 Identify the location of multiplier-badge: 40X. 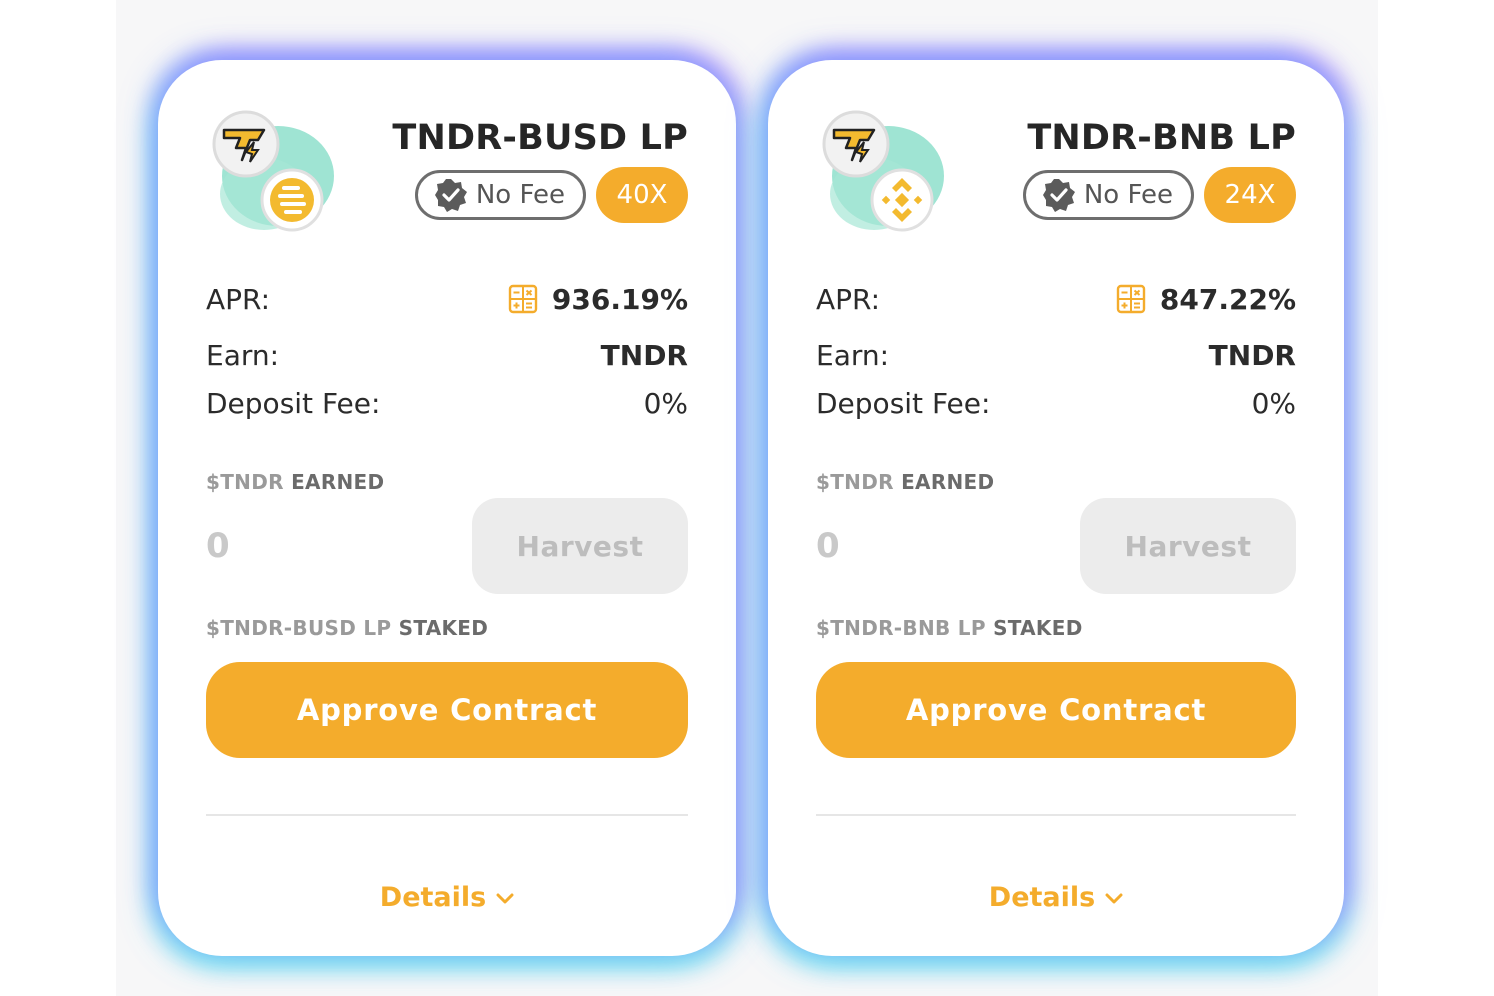
(642, 195).